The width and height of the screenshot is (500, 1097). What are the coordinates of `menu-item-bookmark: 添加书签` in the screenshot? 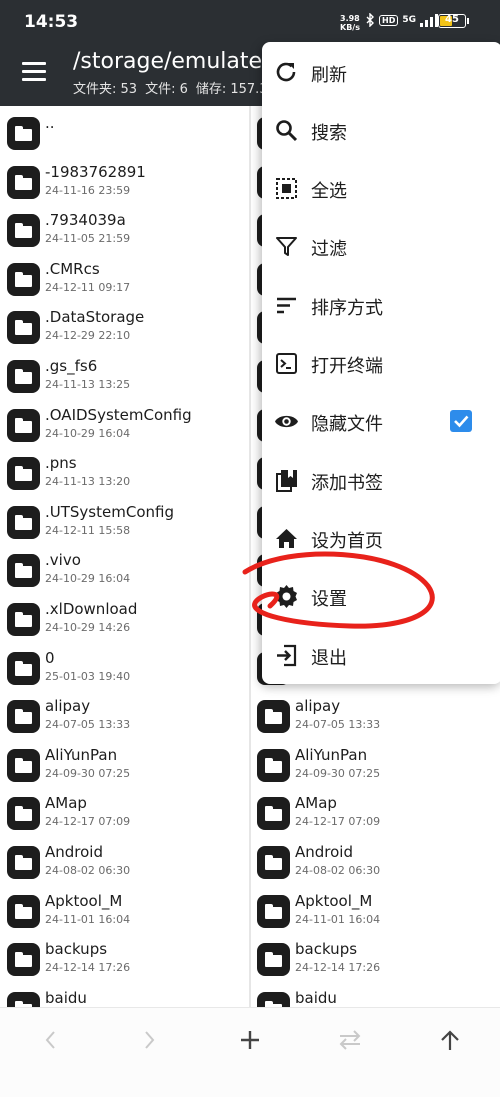 It's located at (381, 480).